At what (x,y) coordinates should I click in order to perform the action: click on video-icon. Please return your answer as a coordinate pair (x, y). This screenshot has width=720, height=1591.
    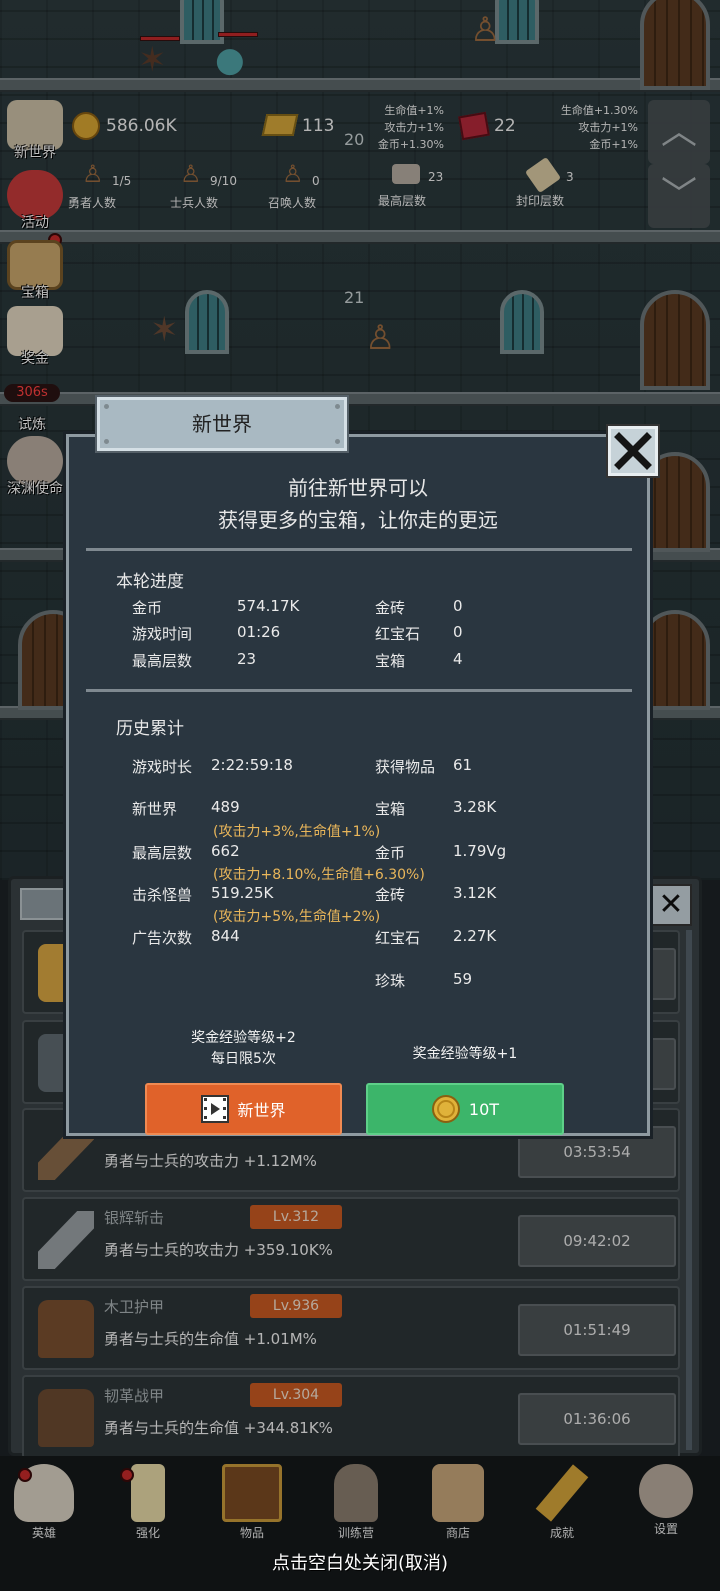
    Looking at the image, I should click on (215, 1109).